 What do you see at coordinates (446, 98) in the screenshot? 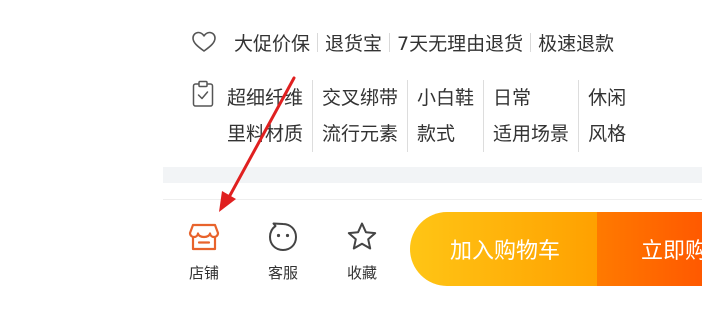
I see `attribute-value: 小白鞋` at bounding box center [446, 98].